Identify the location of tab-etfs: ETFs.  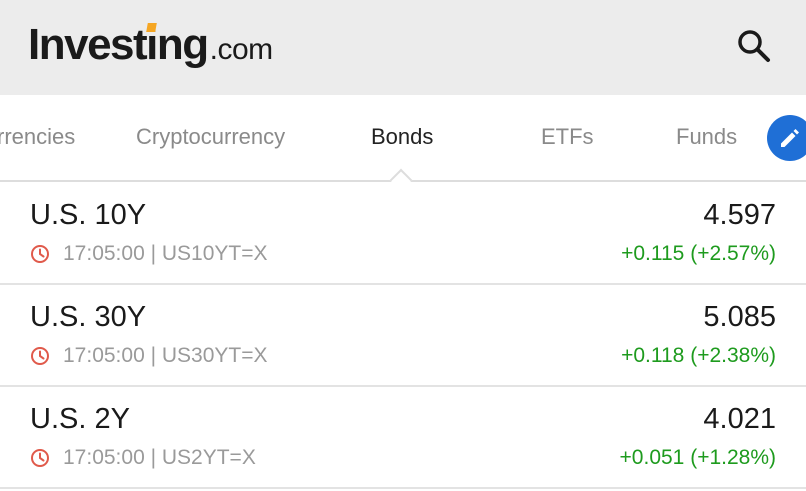
(567, 137).